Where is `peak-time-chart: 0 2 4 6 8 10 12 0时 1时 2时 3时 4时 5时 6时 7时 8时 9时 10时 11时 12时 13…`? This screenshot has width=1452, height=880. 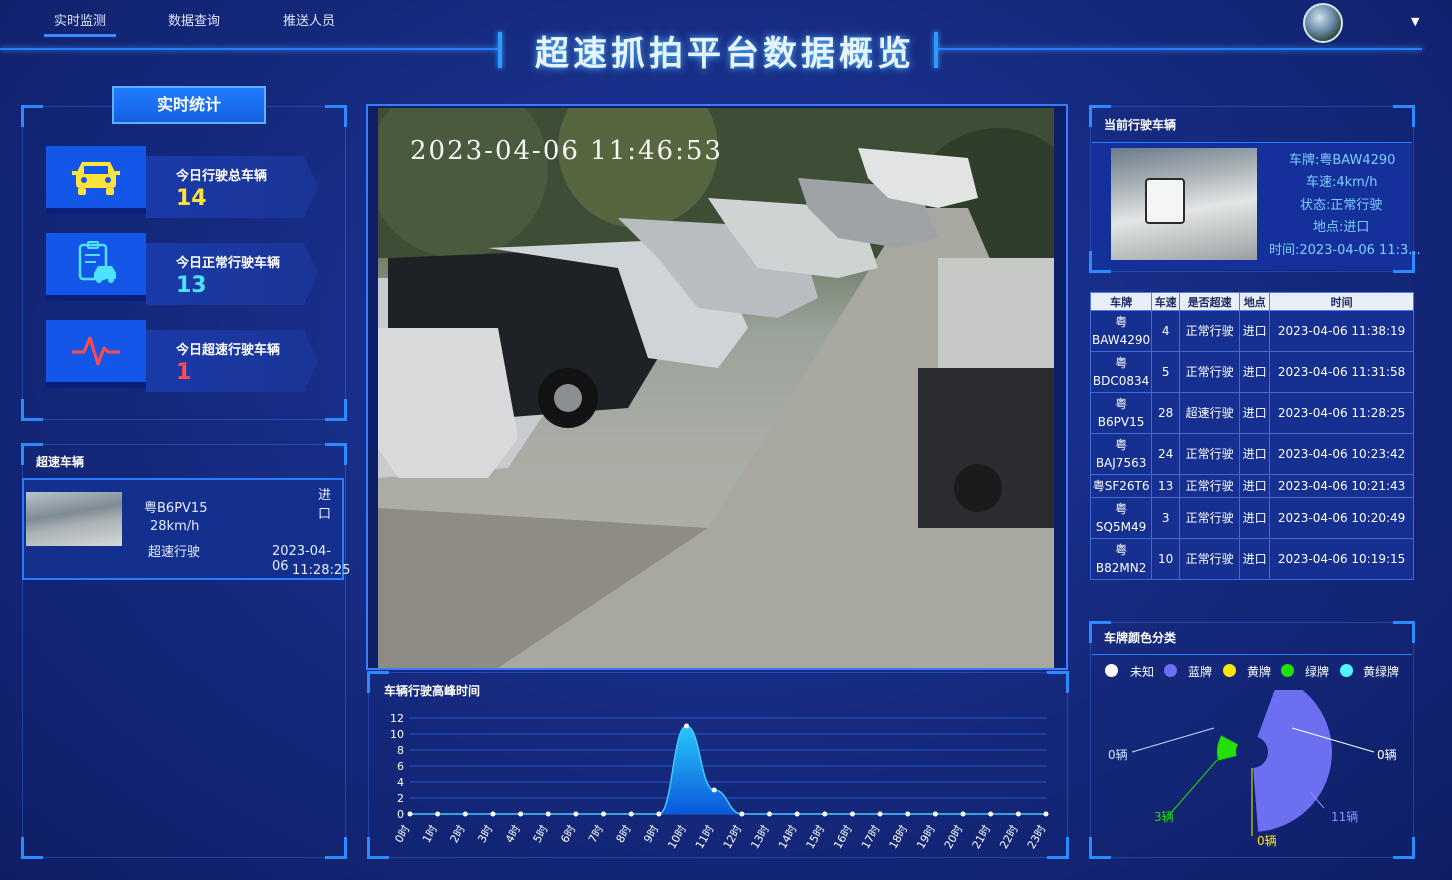 peak-time-chart: 0 2 4 6 8 10 12 0时 1时 2时 3时 4时 5时 6时 7时 8时 9时 10时 11时 12时 13… is located at coordinates (718, 781).